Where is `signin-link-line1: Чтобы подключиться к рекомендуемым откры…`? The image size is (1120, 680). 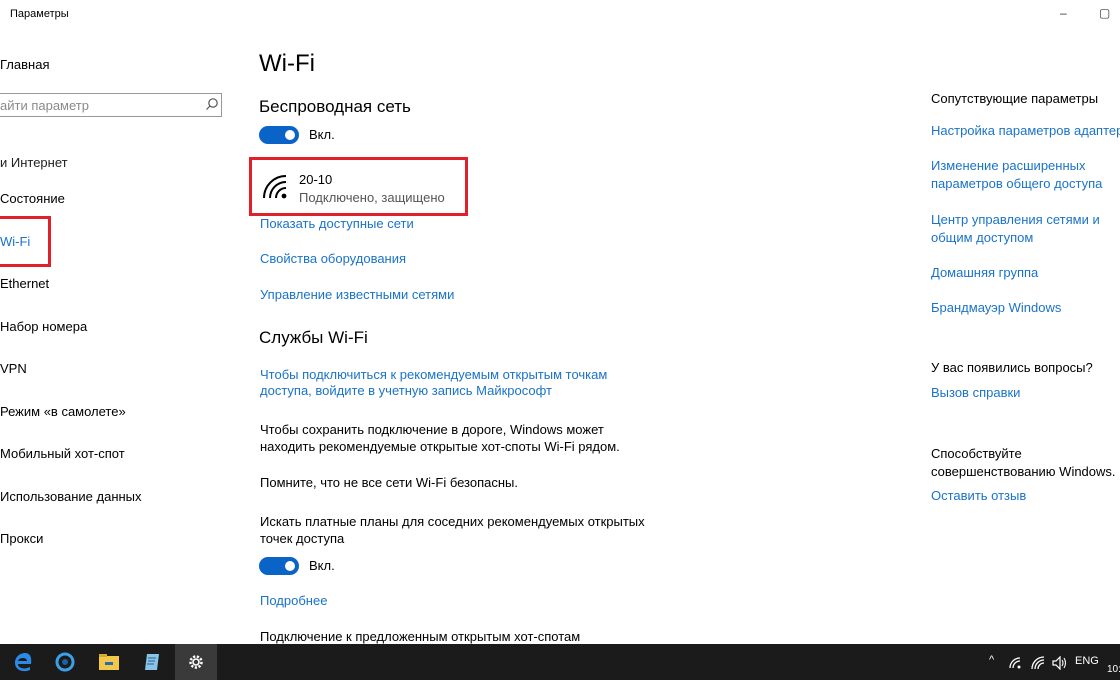
signin-link-line1: Чтобы подключиться к рекомендуемым откры… is located at coordinates (434, 374).